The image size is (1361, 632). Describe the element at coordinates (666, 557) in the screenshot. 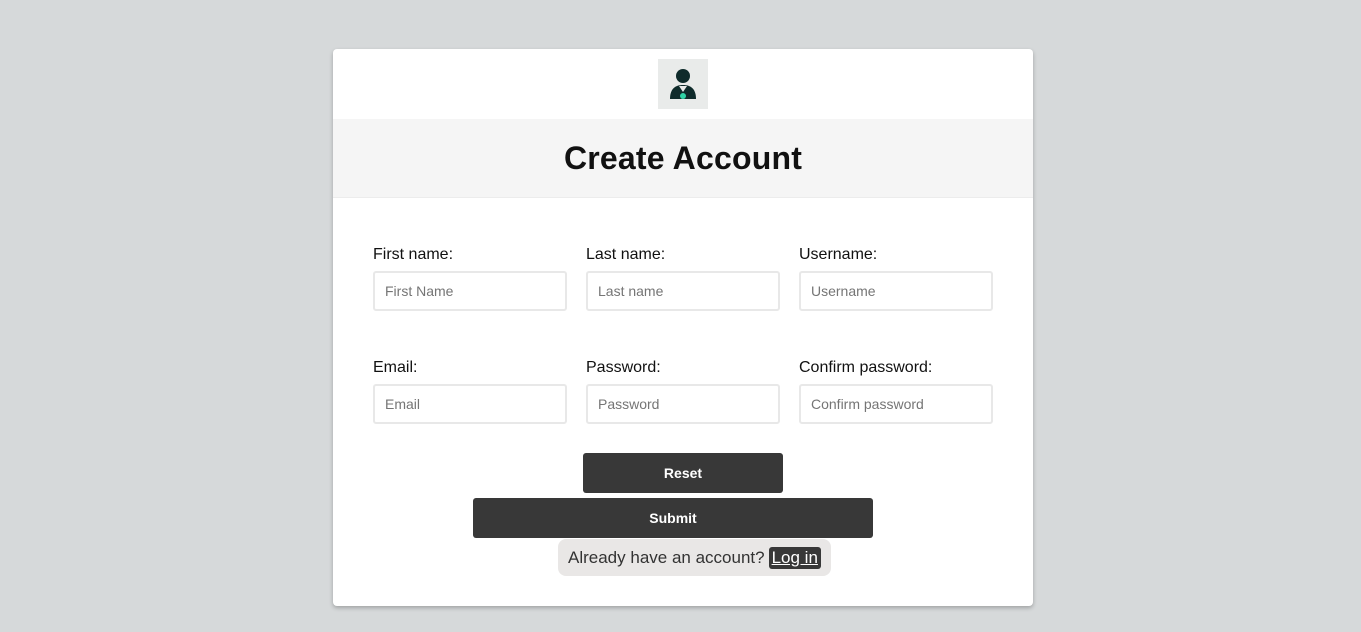

I see `login-prompt-text: Already have an account?` at that location.